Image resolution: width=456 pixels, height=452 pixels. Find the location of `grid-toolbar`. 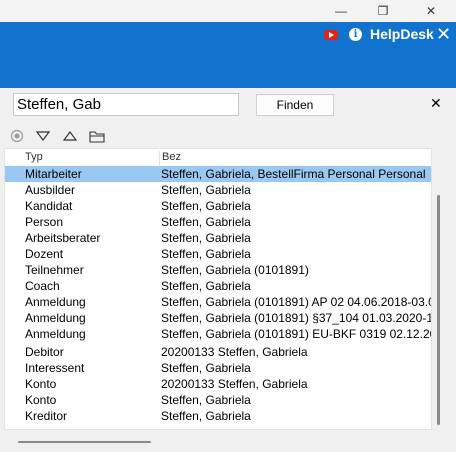

grid-toolbar is located at coordinates (228, 136).